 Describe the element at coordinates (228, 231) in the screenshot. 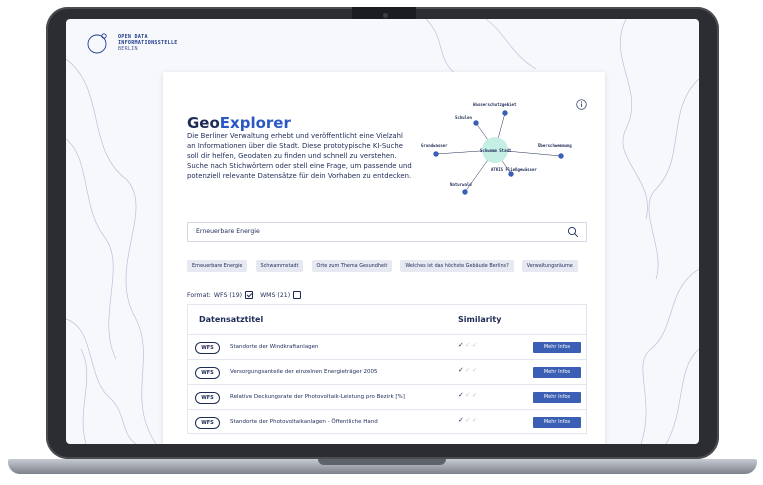

I see `search-value: Erneuerbare Energie` at that location.